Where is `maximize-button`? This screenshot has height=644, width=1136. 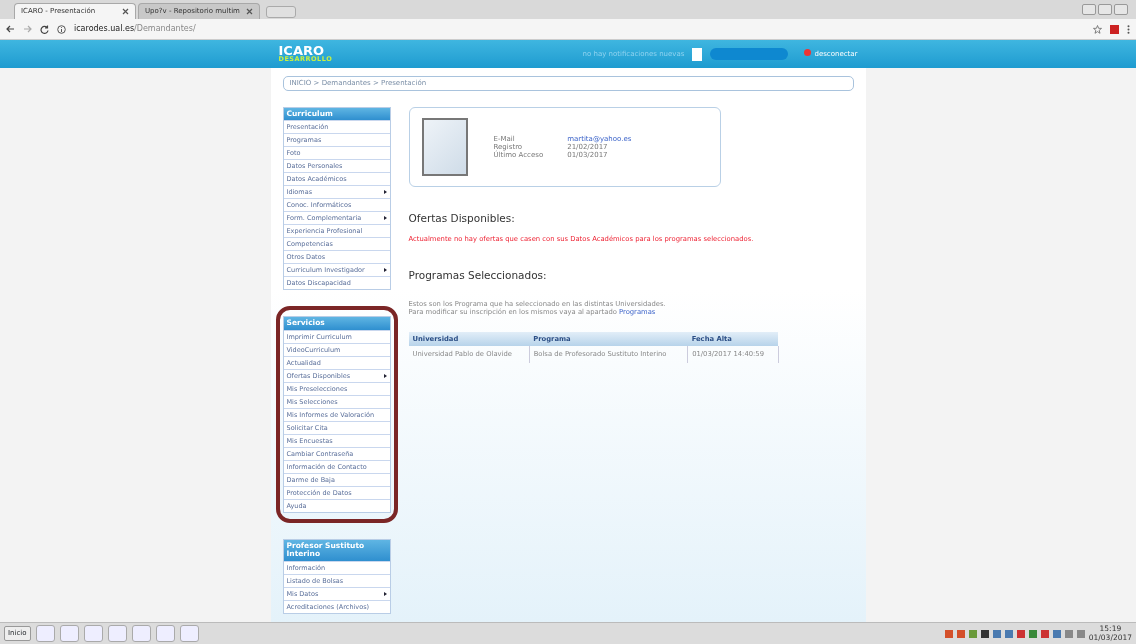
maximize-button is located at coordinates (1105, 9).